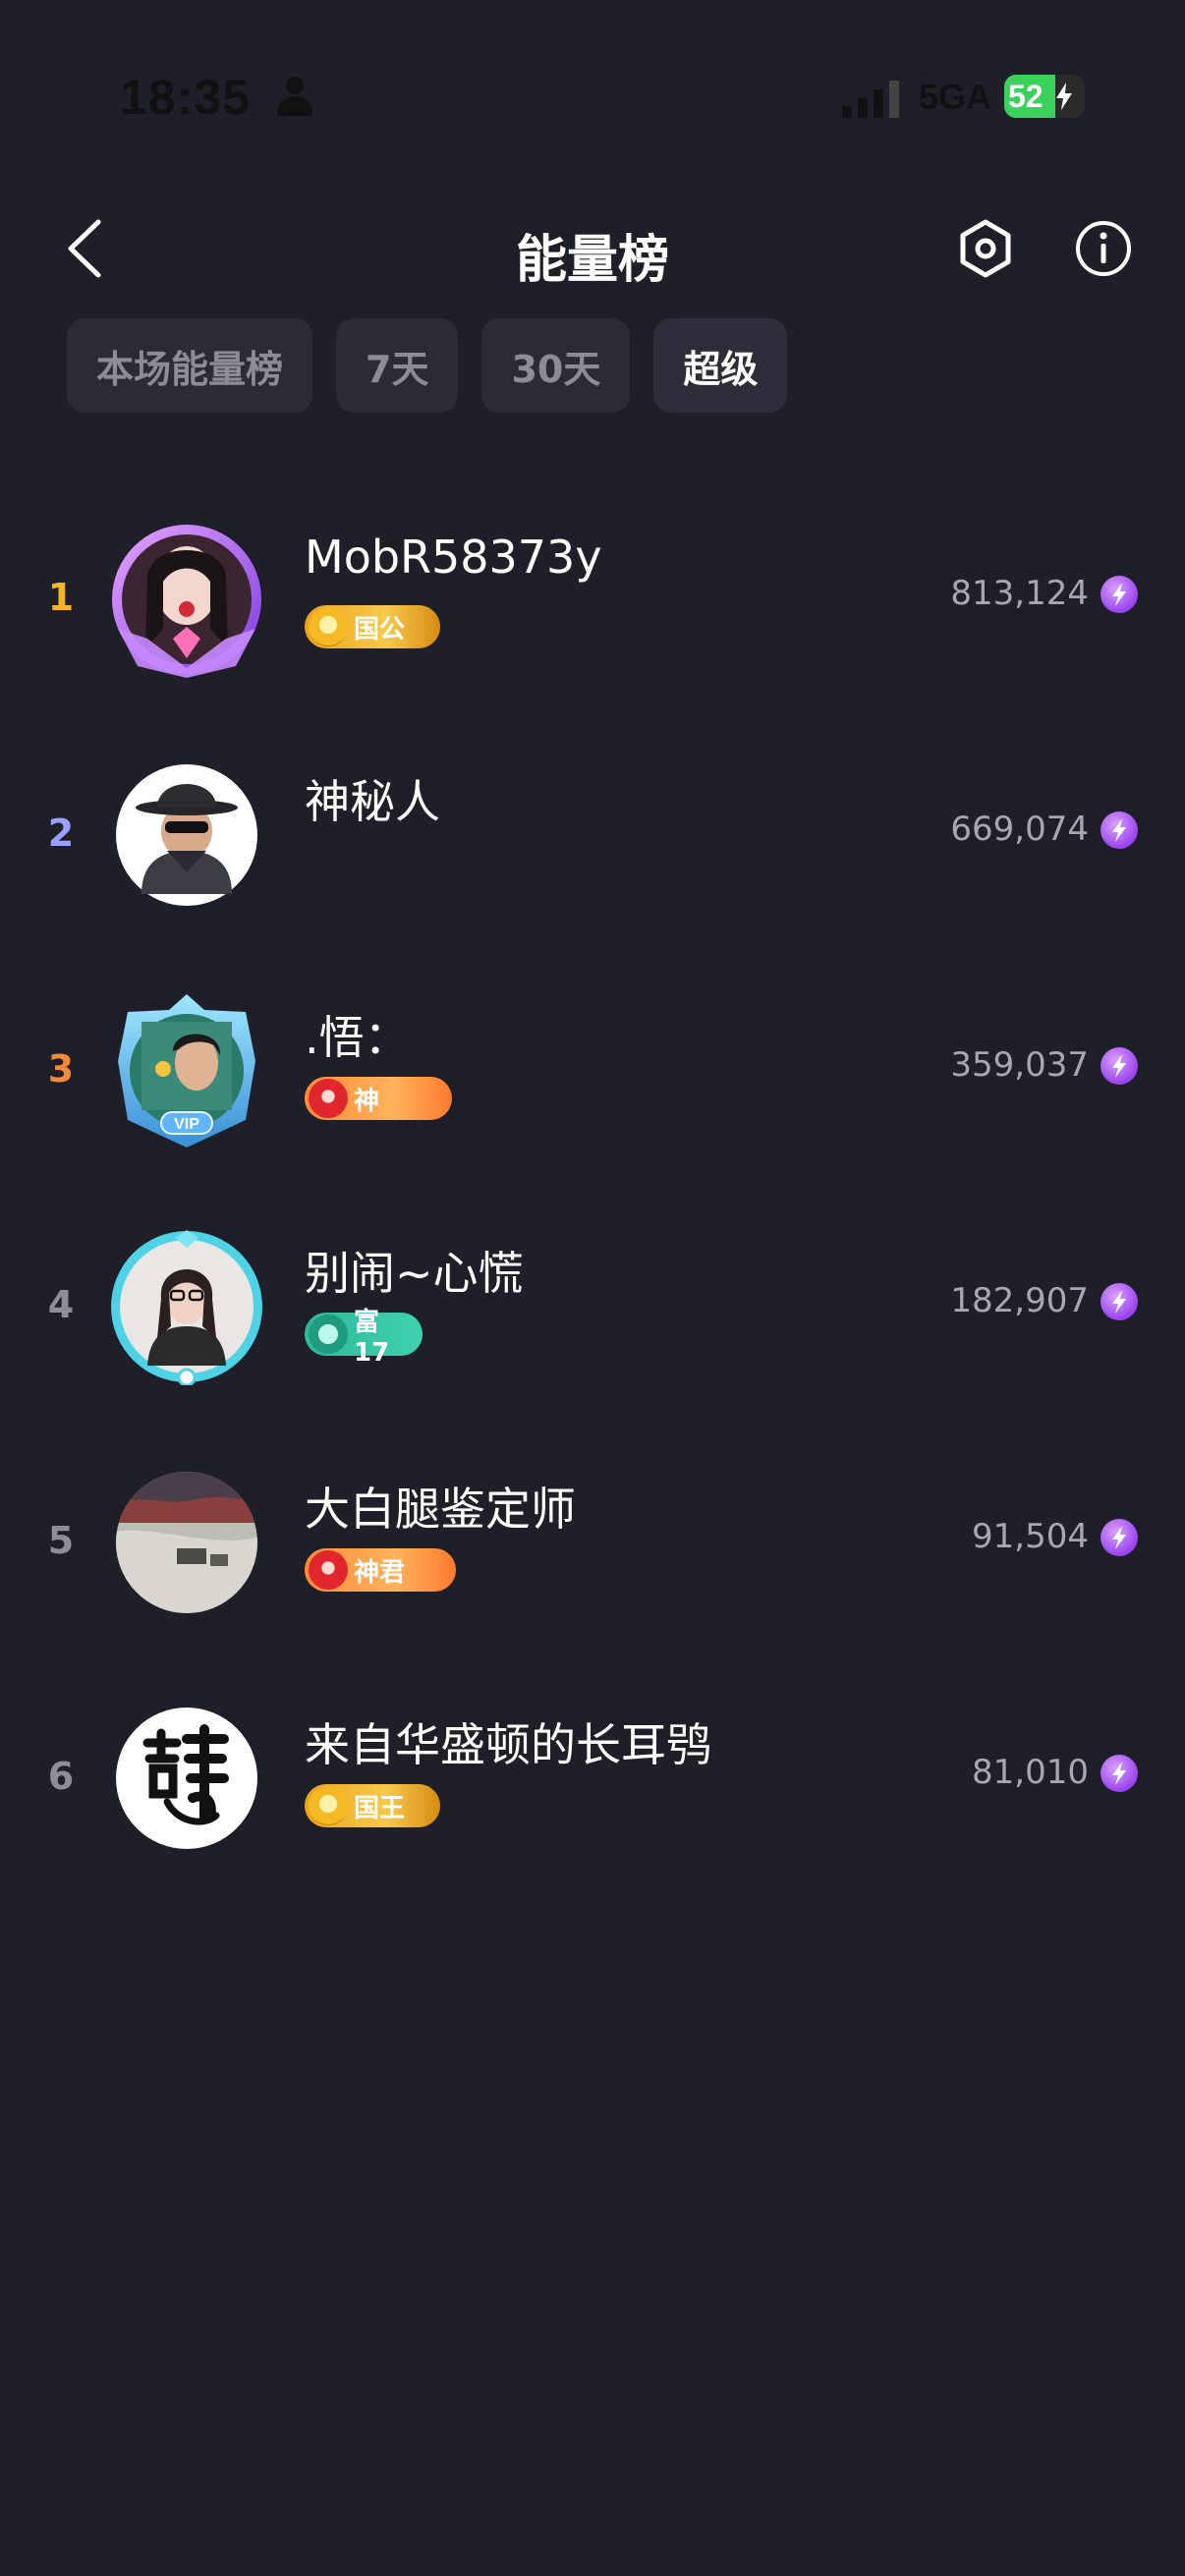 The height and width of the screenshot is (2576, 1185). What do you see at coordinates (190, 365) in the screenshot?
I see `tab-current-session: 本场能量榜` at bounding box center [190, 365].